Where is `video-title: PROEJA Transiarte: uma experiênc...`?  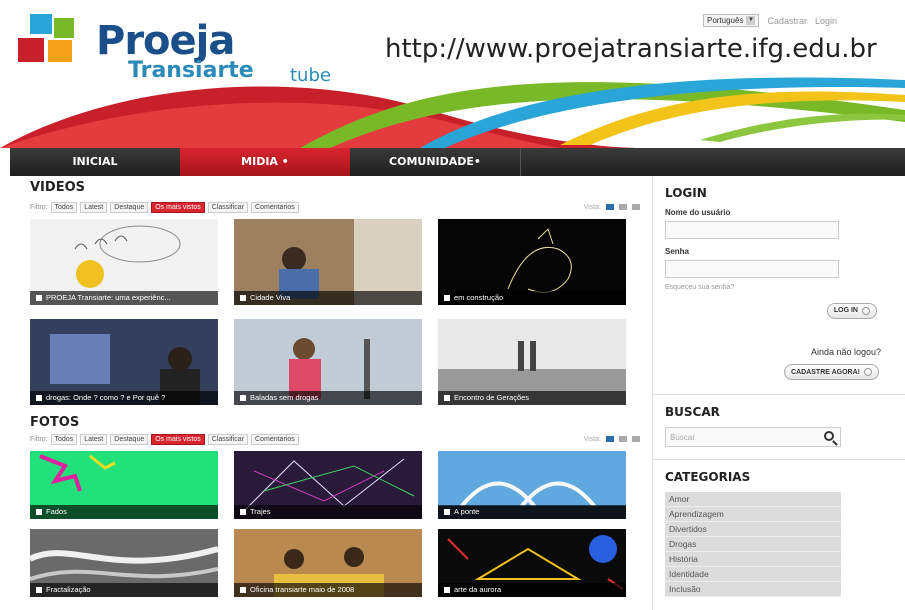
video-title: PROEJA Transiarte: uma experiênc... is located at coordinates (108, 297).